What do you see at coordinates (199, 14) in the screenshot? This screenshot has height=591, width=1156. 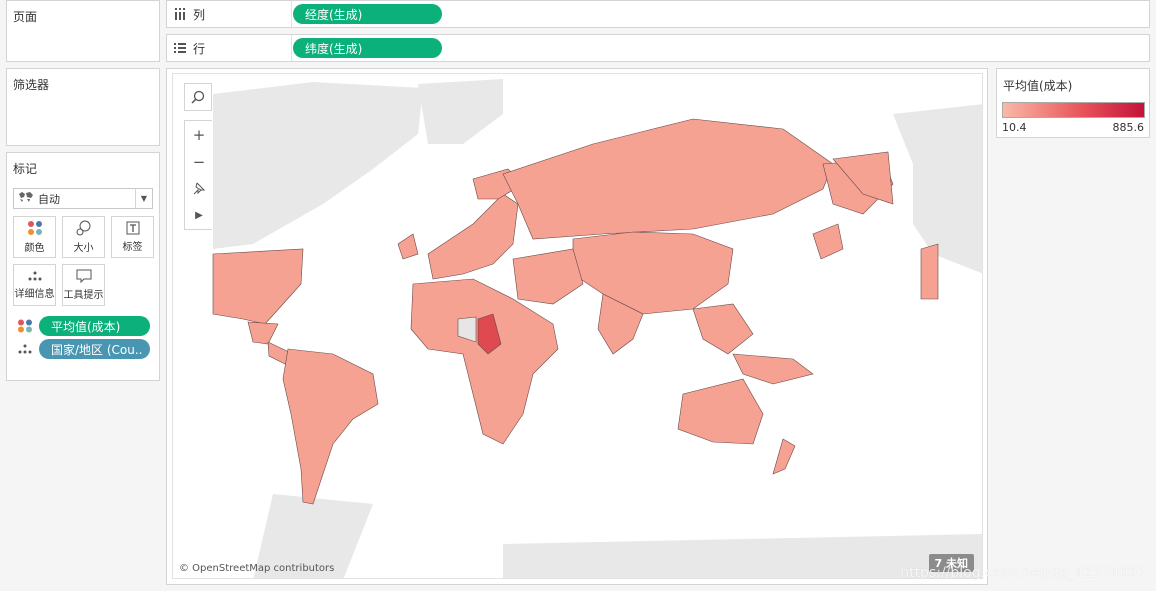 I see `columns-shelf-text: 列` at bounding box center [199, 14].